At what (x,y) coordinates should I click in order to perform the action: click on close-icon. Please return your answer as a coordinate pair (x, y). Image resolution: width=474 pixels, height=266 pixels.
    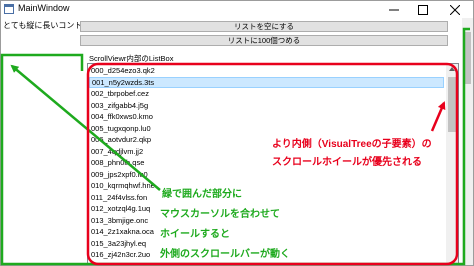
    Looking at the image, I should click on (455, 9).